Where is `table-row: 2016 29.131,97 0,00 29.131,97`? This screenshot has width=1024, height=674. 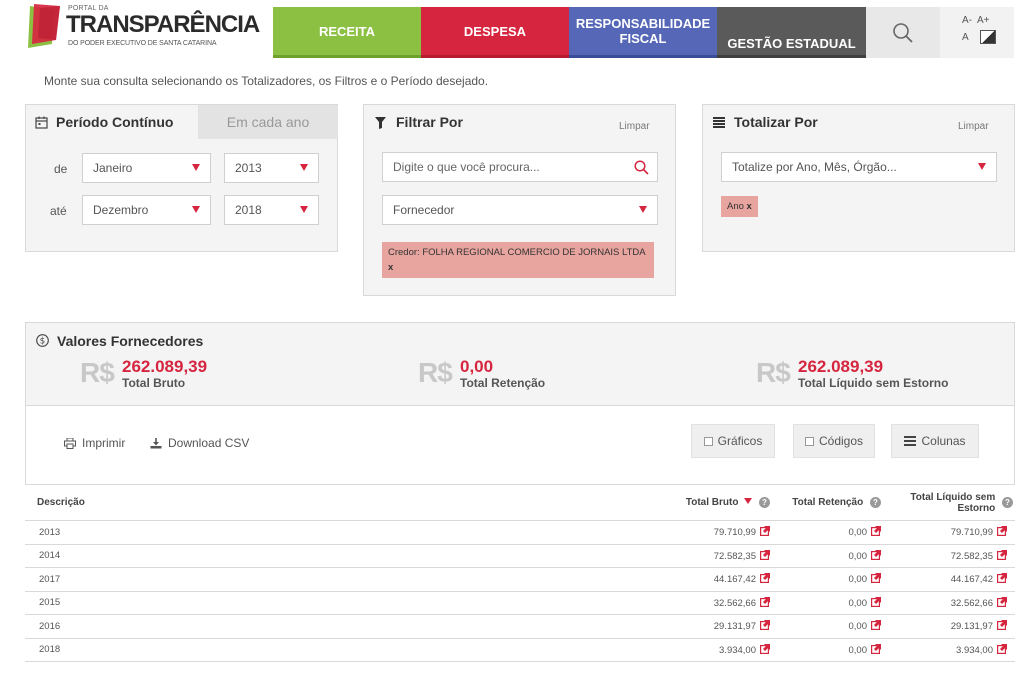 table-row: 2016 29.131,97 0,00 29.131,97 is located at coordinates (520, 626).